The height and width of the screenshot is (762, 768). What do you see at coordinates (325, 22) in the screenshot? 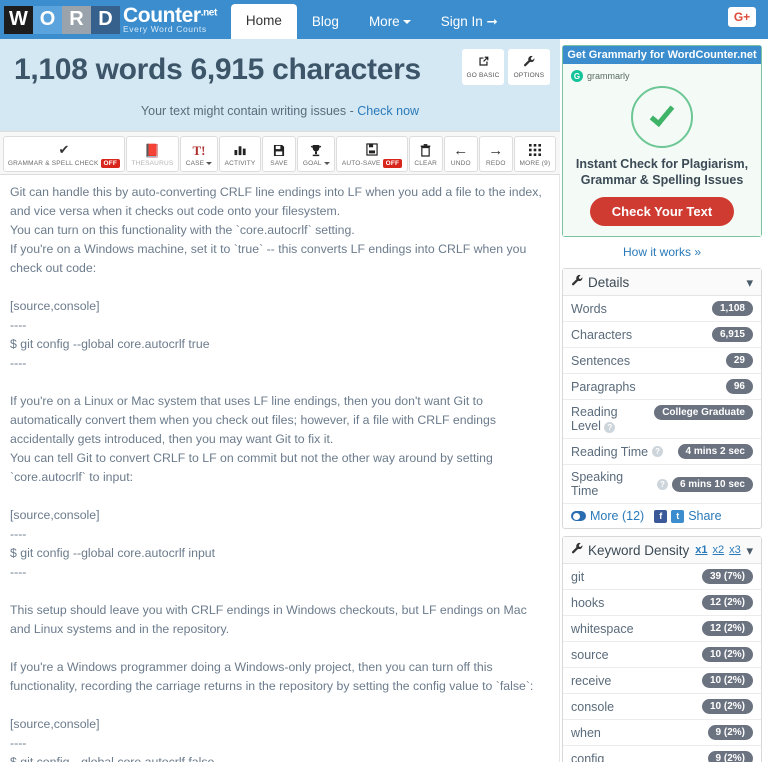
I see `nav-item-blog: Blog` at bounding box center [325, 22].